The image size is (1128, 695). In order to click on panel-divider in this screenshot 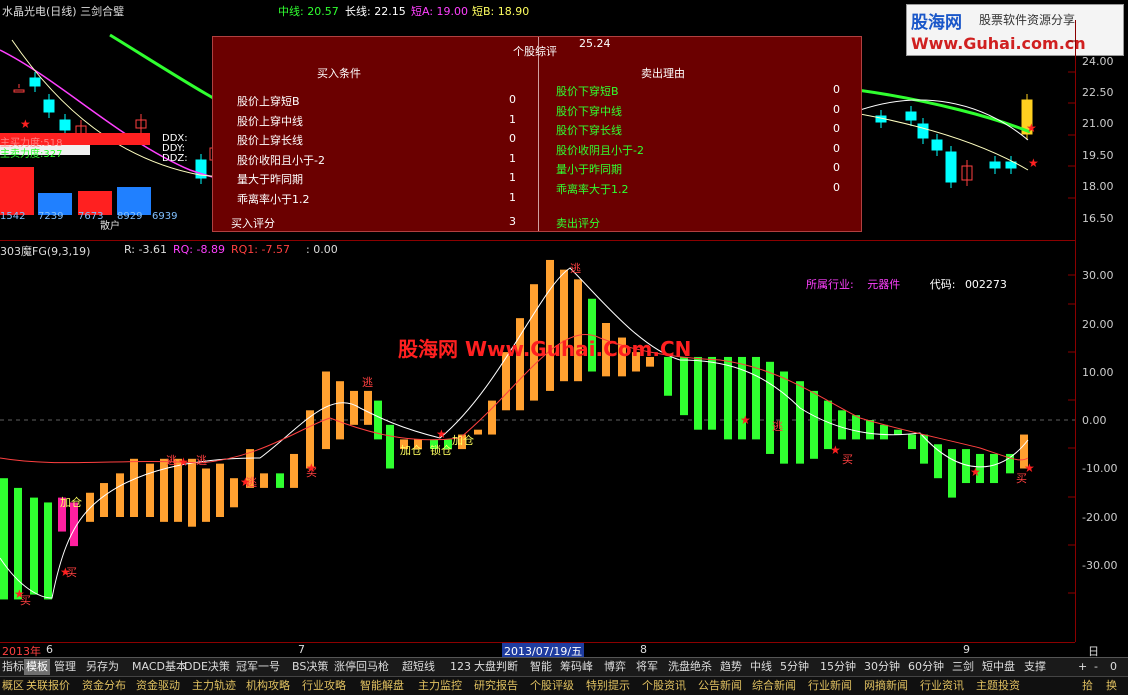, I will do `click(538, 134)`.